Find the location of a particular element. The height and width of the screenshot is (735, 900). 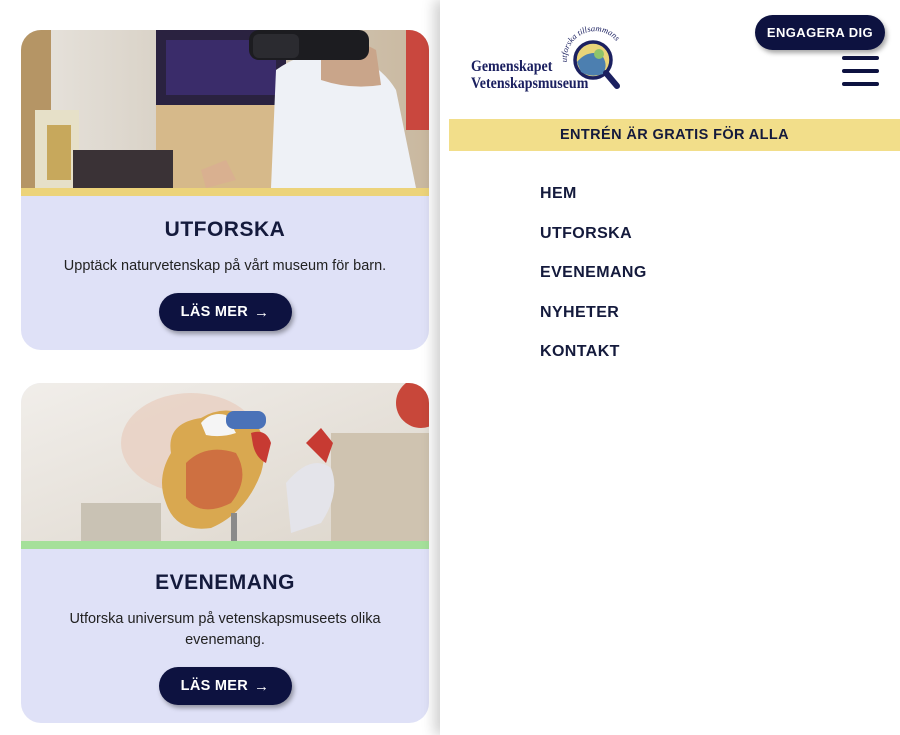

vr-headset-child-photo is located at coordinates (225, 109).